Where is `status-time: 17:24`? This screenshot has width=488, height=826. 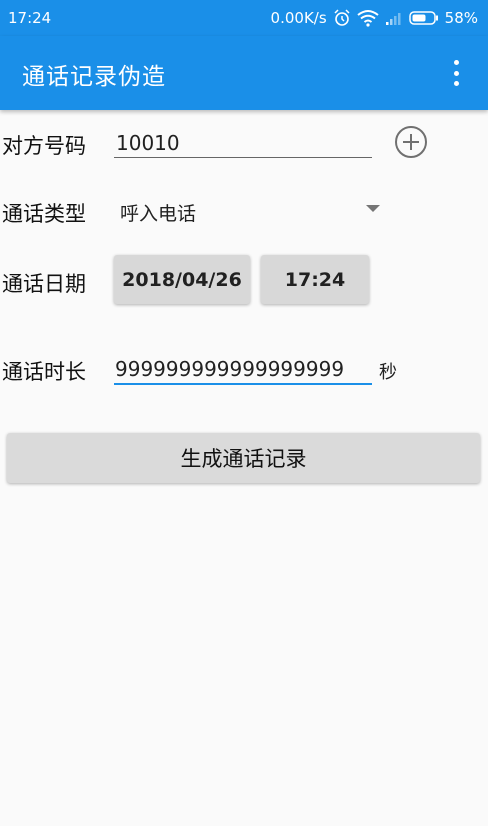 status-time: 17:24 is located at coordinates (30, 18).